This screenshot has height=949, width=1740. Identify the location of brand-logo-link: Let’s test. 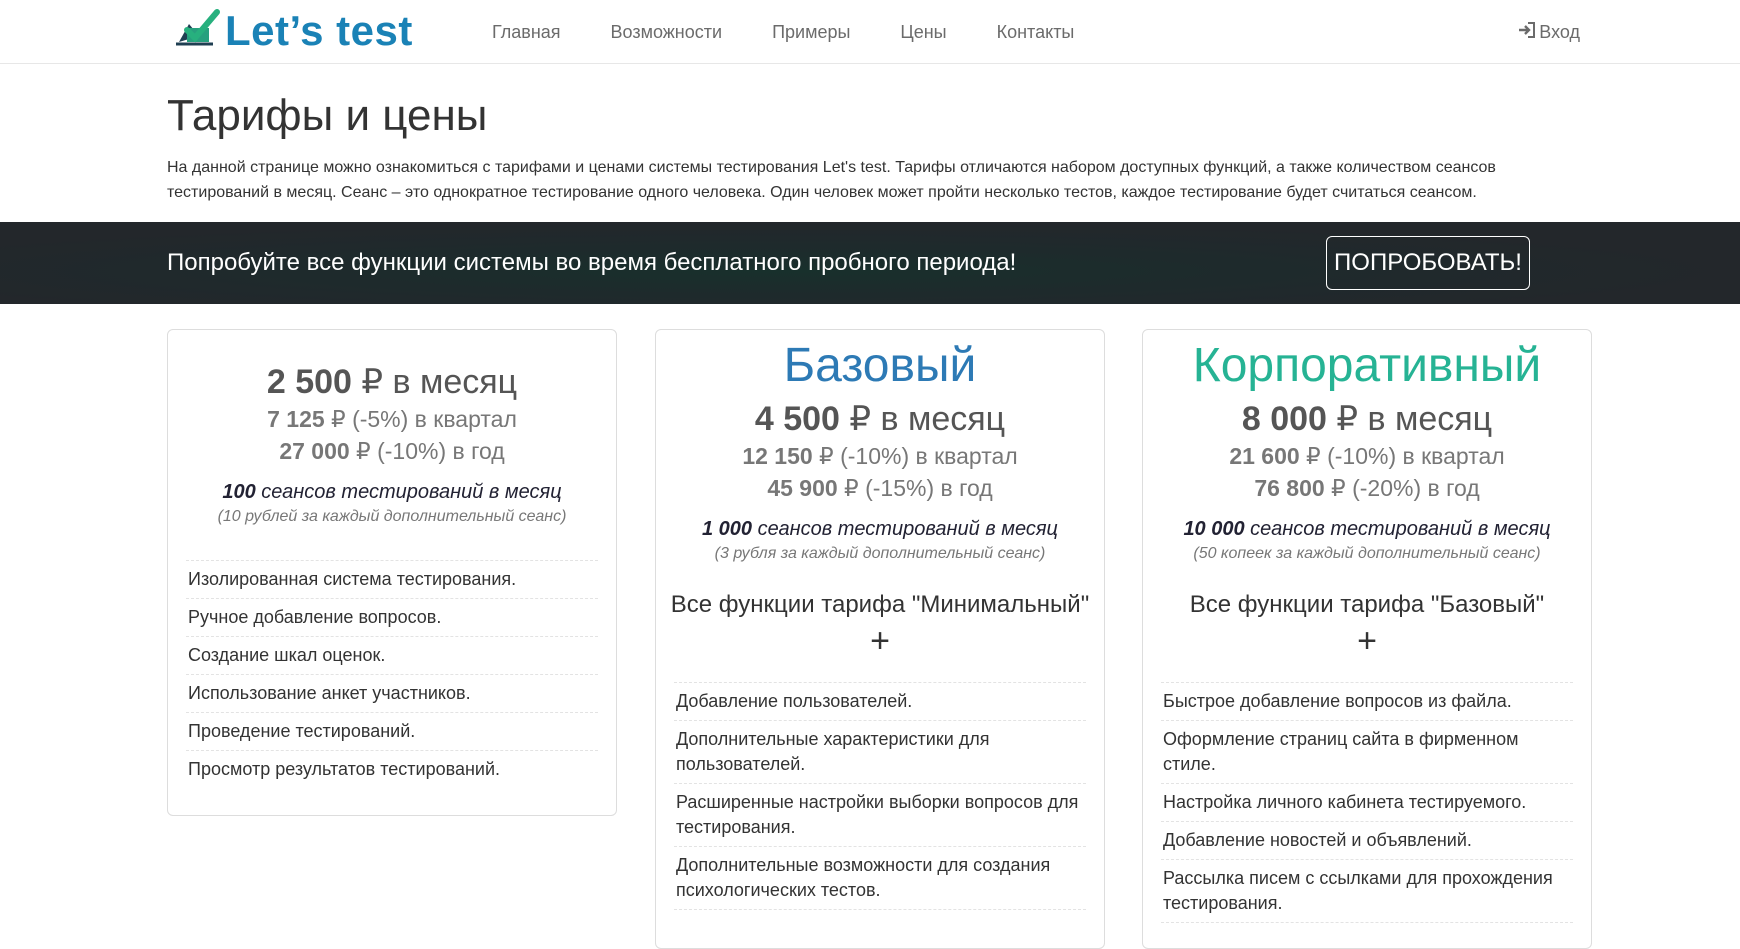
(293, 30).